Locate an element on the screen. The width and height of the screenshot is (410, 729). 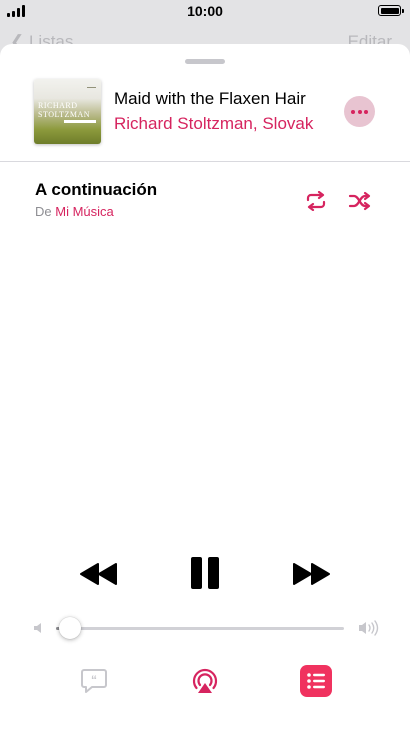
rewind-button is located at coordinates (99, 574).